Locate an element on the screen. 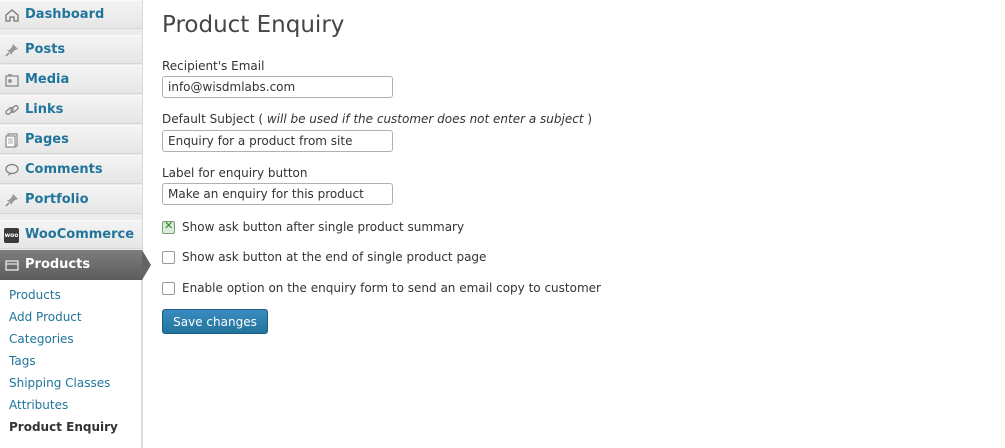  menu-dashboard: Dashboard is located at coordinates (71, 14).